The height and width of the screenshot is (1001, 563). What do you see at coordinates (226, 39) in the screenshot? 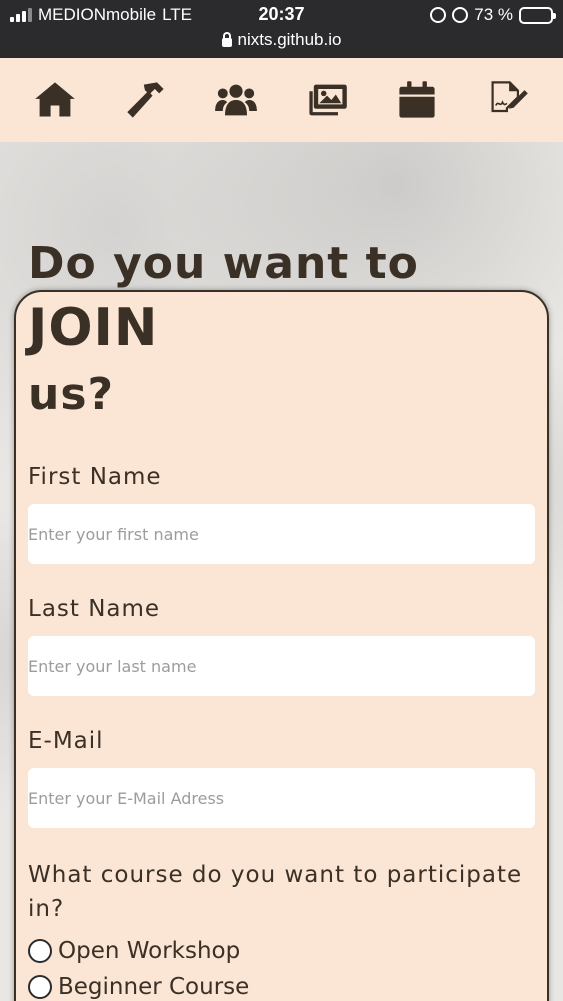
I see `lock-icon` at bounding box center [226, 39].